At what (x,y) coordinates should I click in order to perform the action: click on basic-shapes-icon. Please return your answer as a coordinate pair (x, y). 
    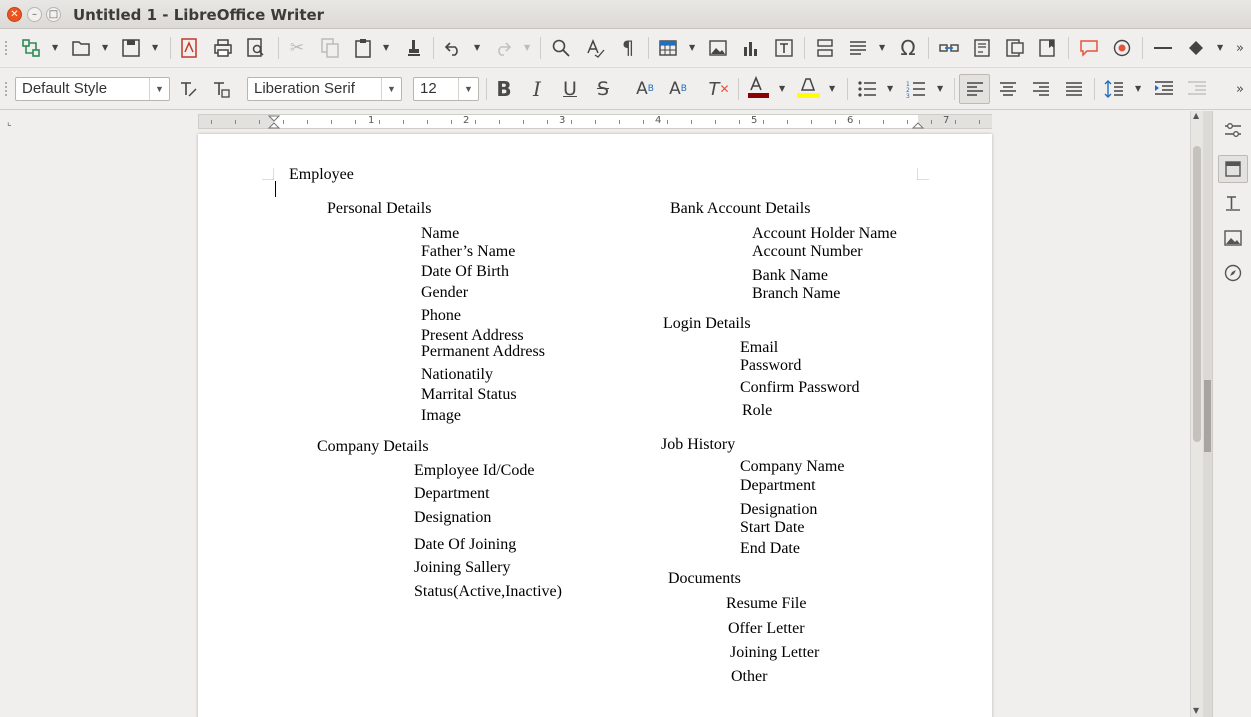
    Looking at the image, I should click on (1196, 48).